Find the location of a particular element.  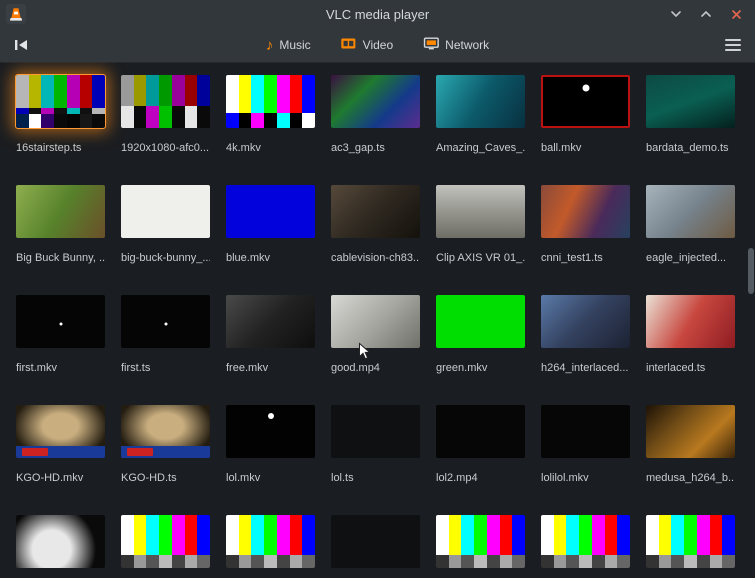

tab-music-label: Music is located at coordinates (295, 45).